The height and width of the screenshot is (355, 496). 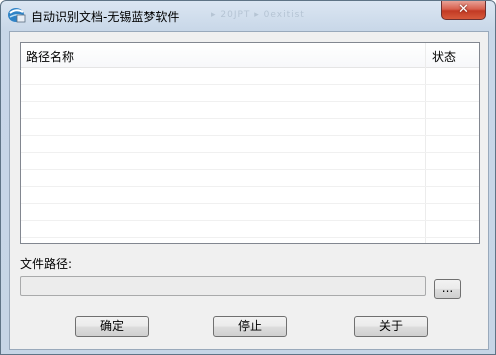 I want to click on file-path-label: 文件路径:, so click(x=46, y=264).